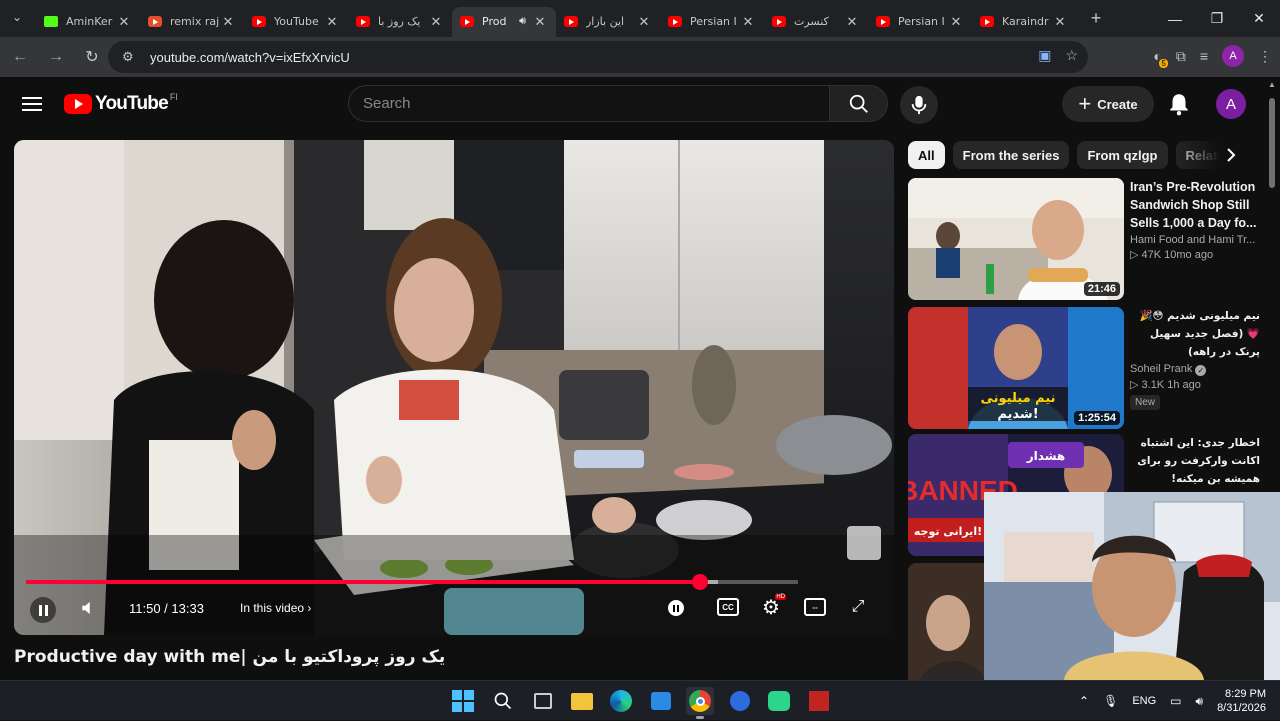 Image resolution: width=1280 pixels, height=721 pixels. What do you see at coordinates (296, 22) in the screenshot?
I see `browser-tab: YouTube ✕` at bounding box center [296, 22].